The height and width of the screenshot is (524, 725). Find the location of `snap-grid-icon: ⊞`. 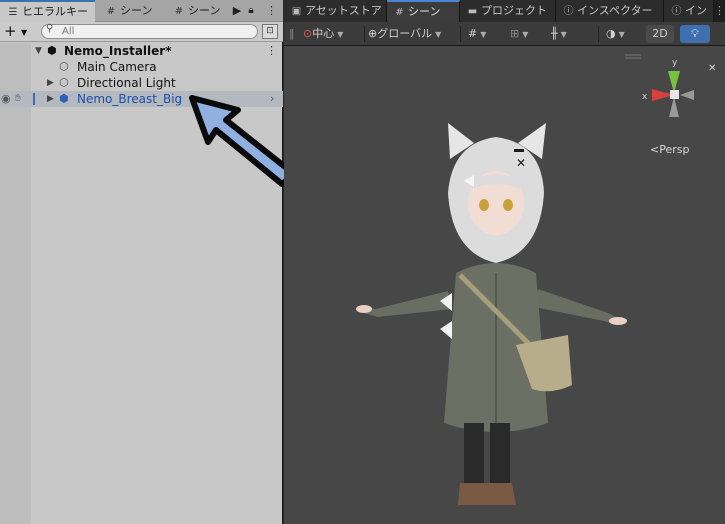

snap-grid-icon: ⊞ is located at coordinates (515, 33).